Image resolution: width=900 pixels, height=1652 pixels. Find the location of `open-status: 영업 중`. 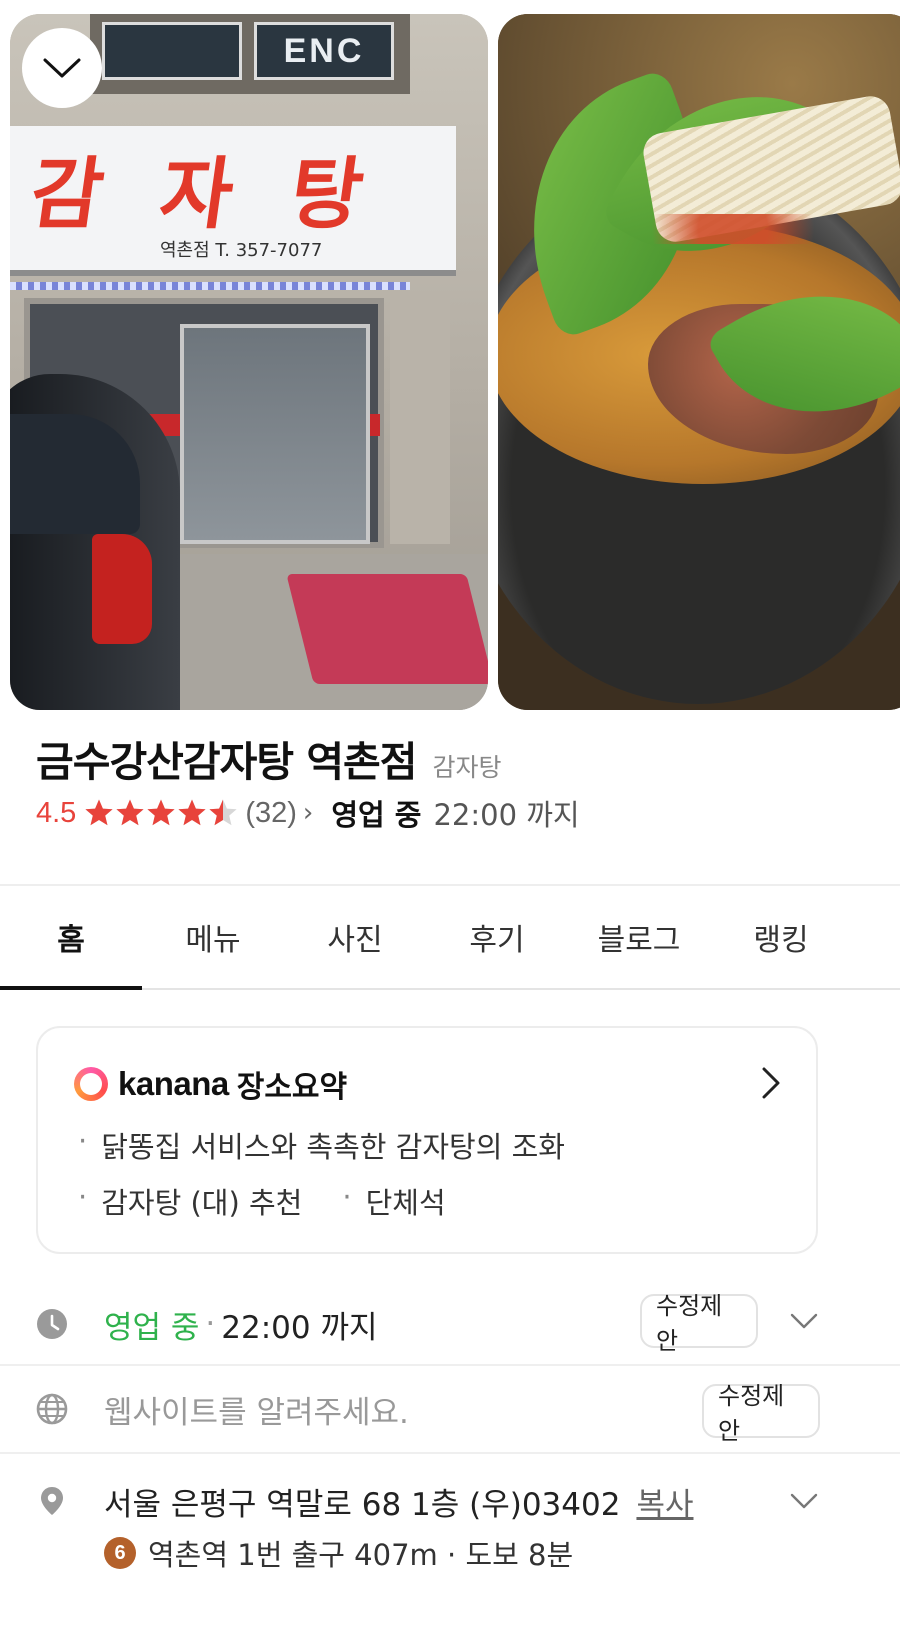

open-status: 영업 중 is located at coordinates (376, 815).